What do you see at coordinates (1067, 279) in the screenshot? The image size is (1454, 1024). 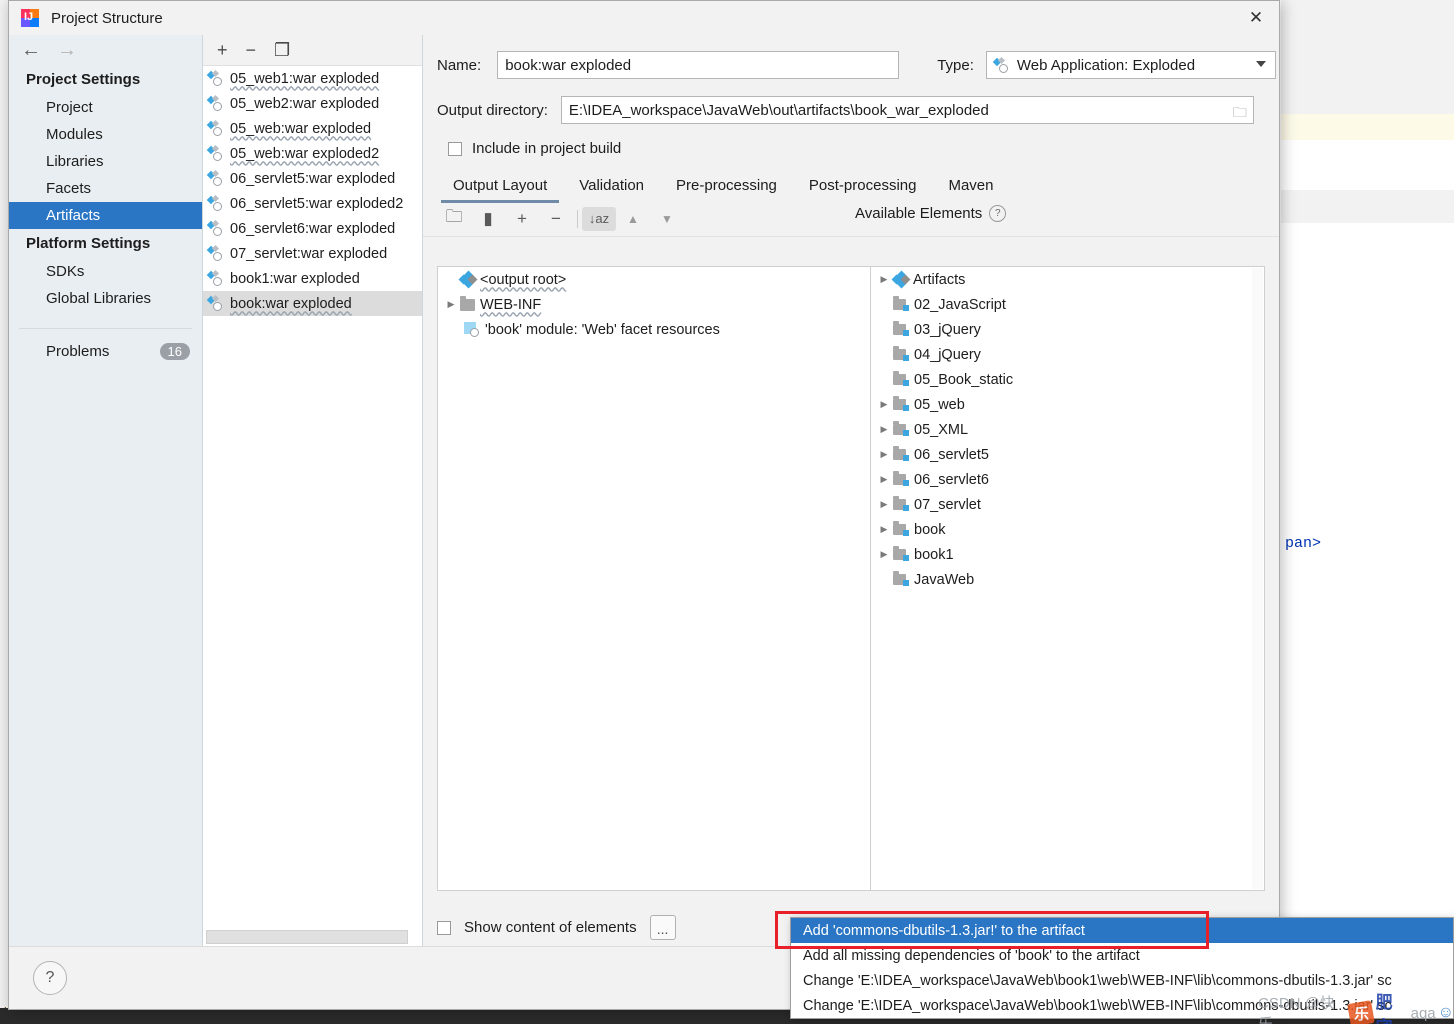 I see `tree-row: ▶ Artifacts` at bounding box center [1067, 279].